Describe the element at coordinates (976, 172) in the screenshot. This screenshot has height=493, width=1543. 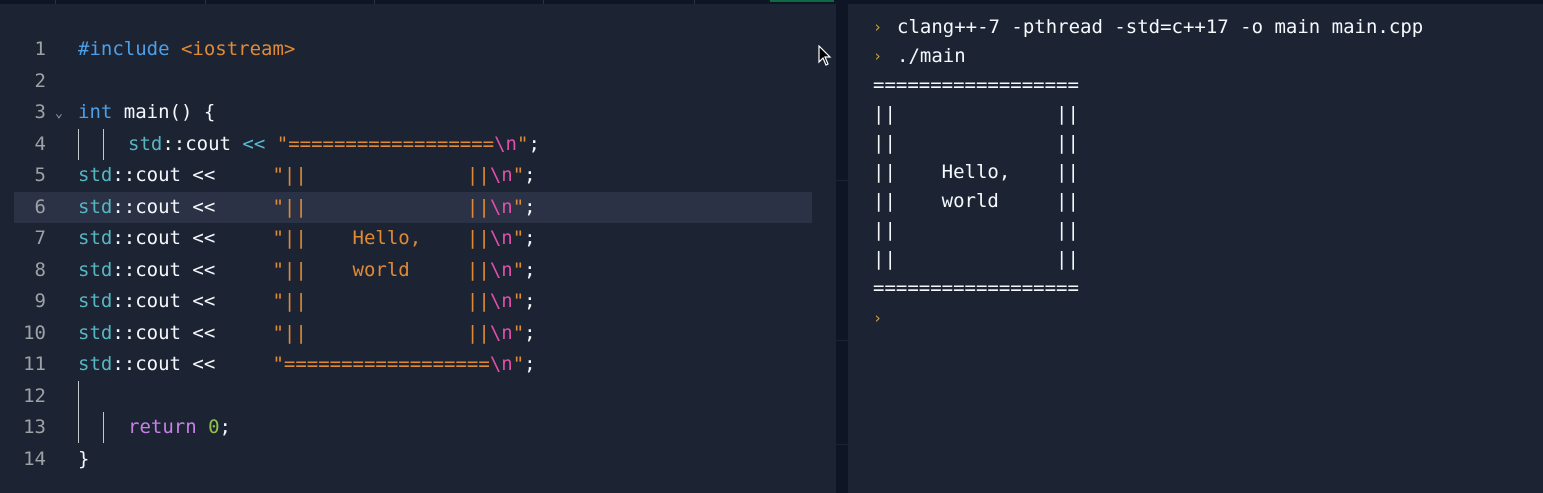
I see `console-output-line: || Hello, ||` at that location.